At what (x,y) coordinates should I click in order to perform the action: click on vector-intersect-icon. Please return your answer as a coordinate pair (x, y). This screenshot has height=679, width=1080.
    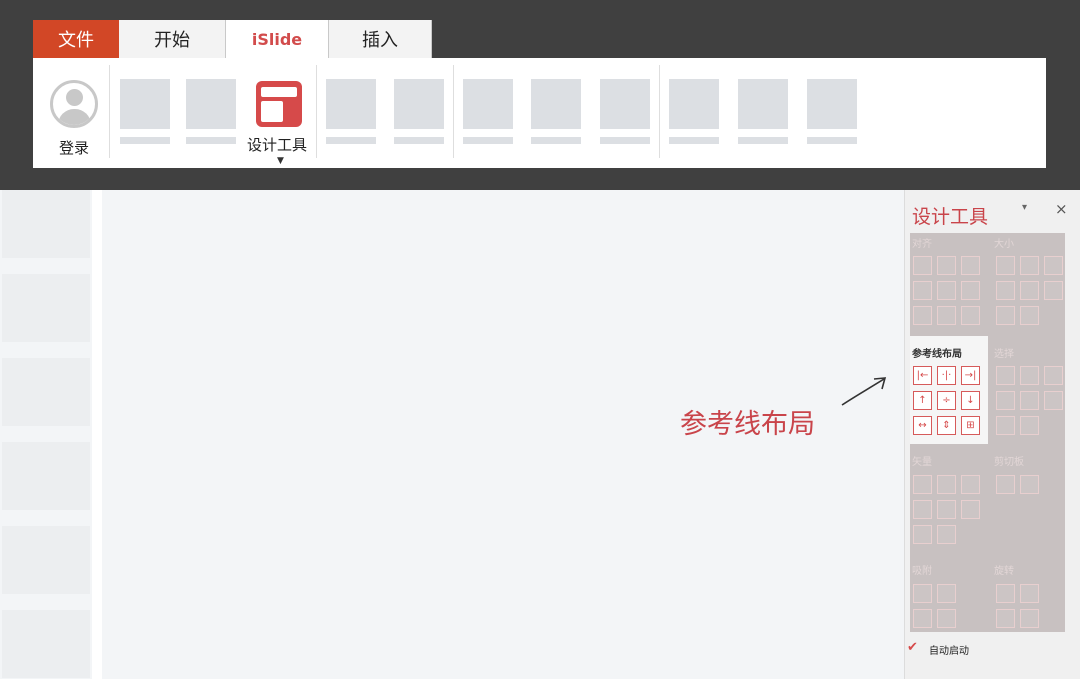
    Looking at the image, I should click on (922, 509).